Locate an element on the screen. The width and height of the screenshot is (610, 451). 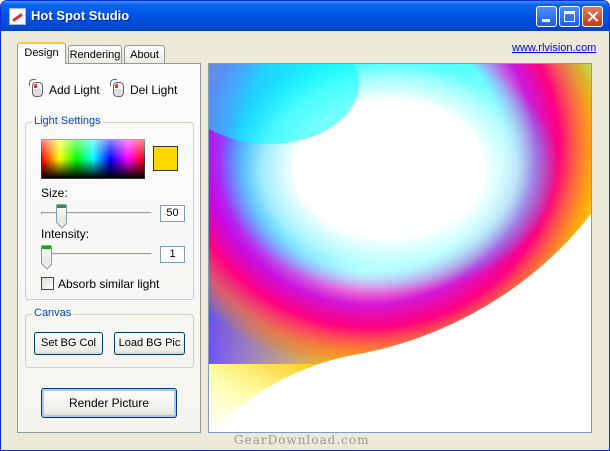
canvas-group-title: Canvas is located at coordinates (53, 313).